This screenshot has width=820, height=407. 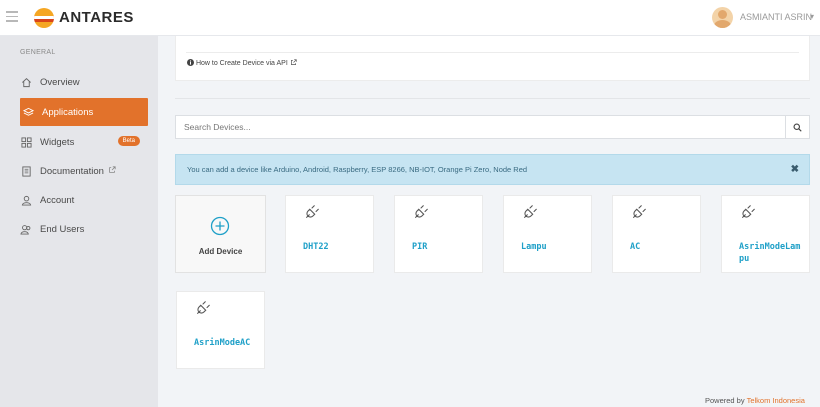 I want to click on api-info-card: How to Create Device via API, so click(x=492, y=58).